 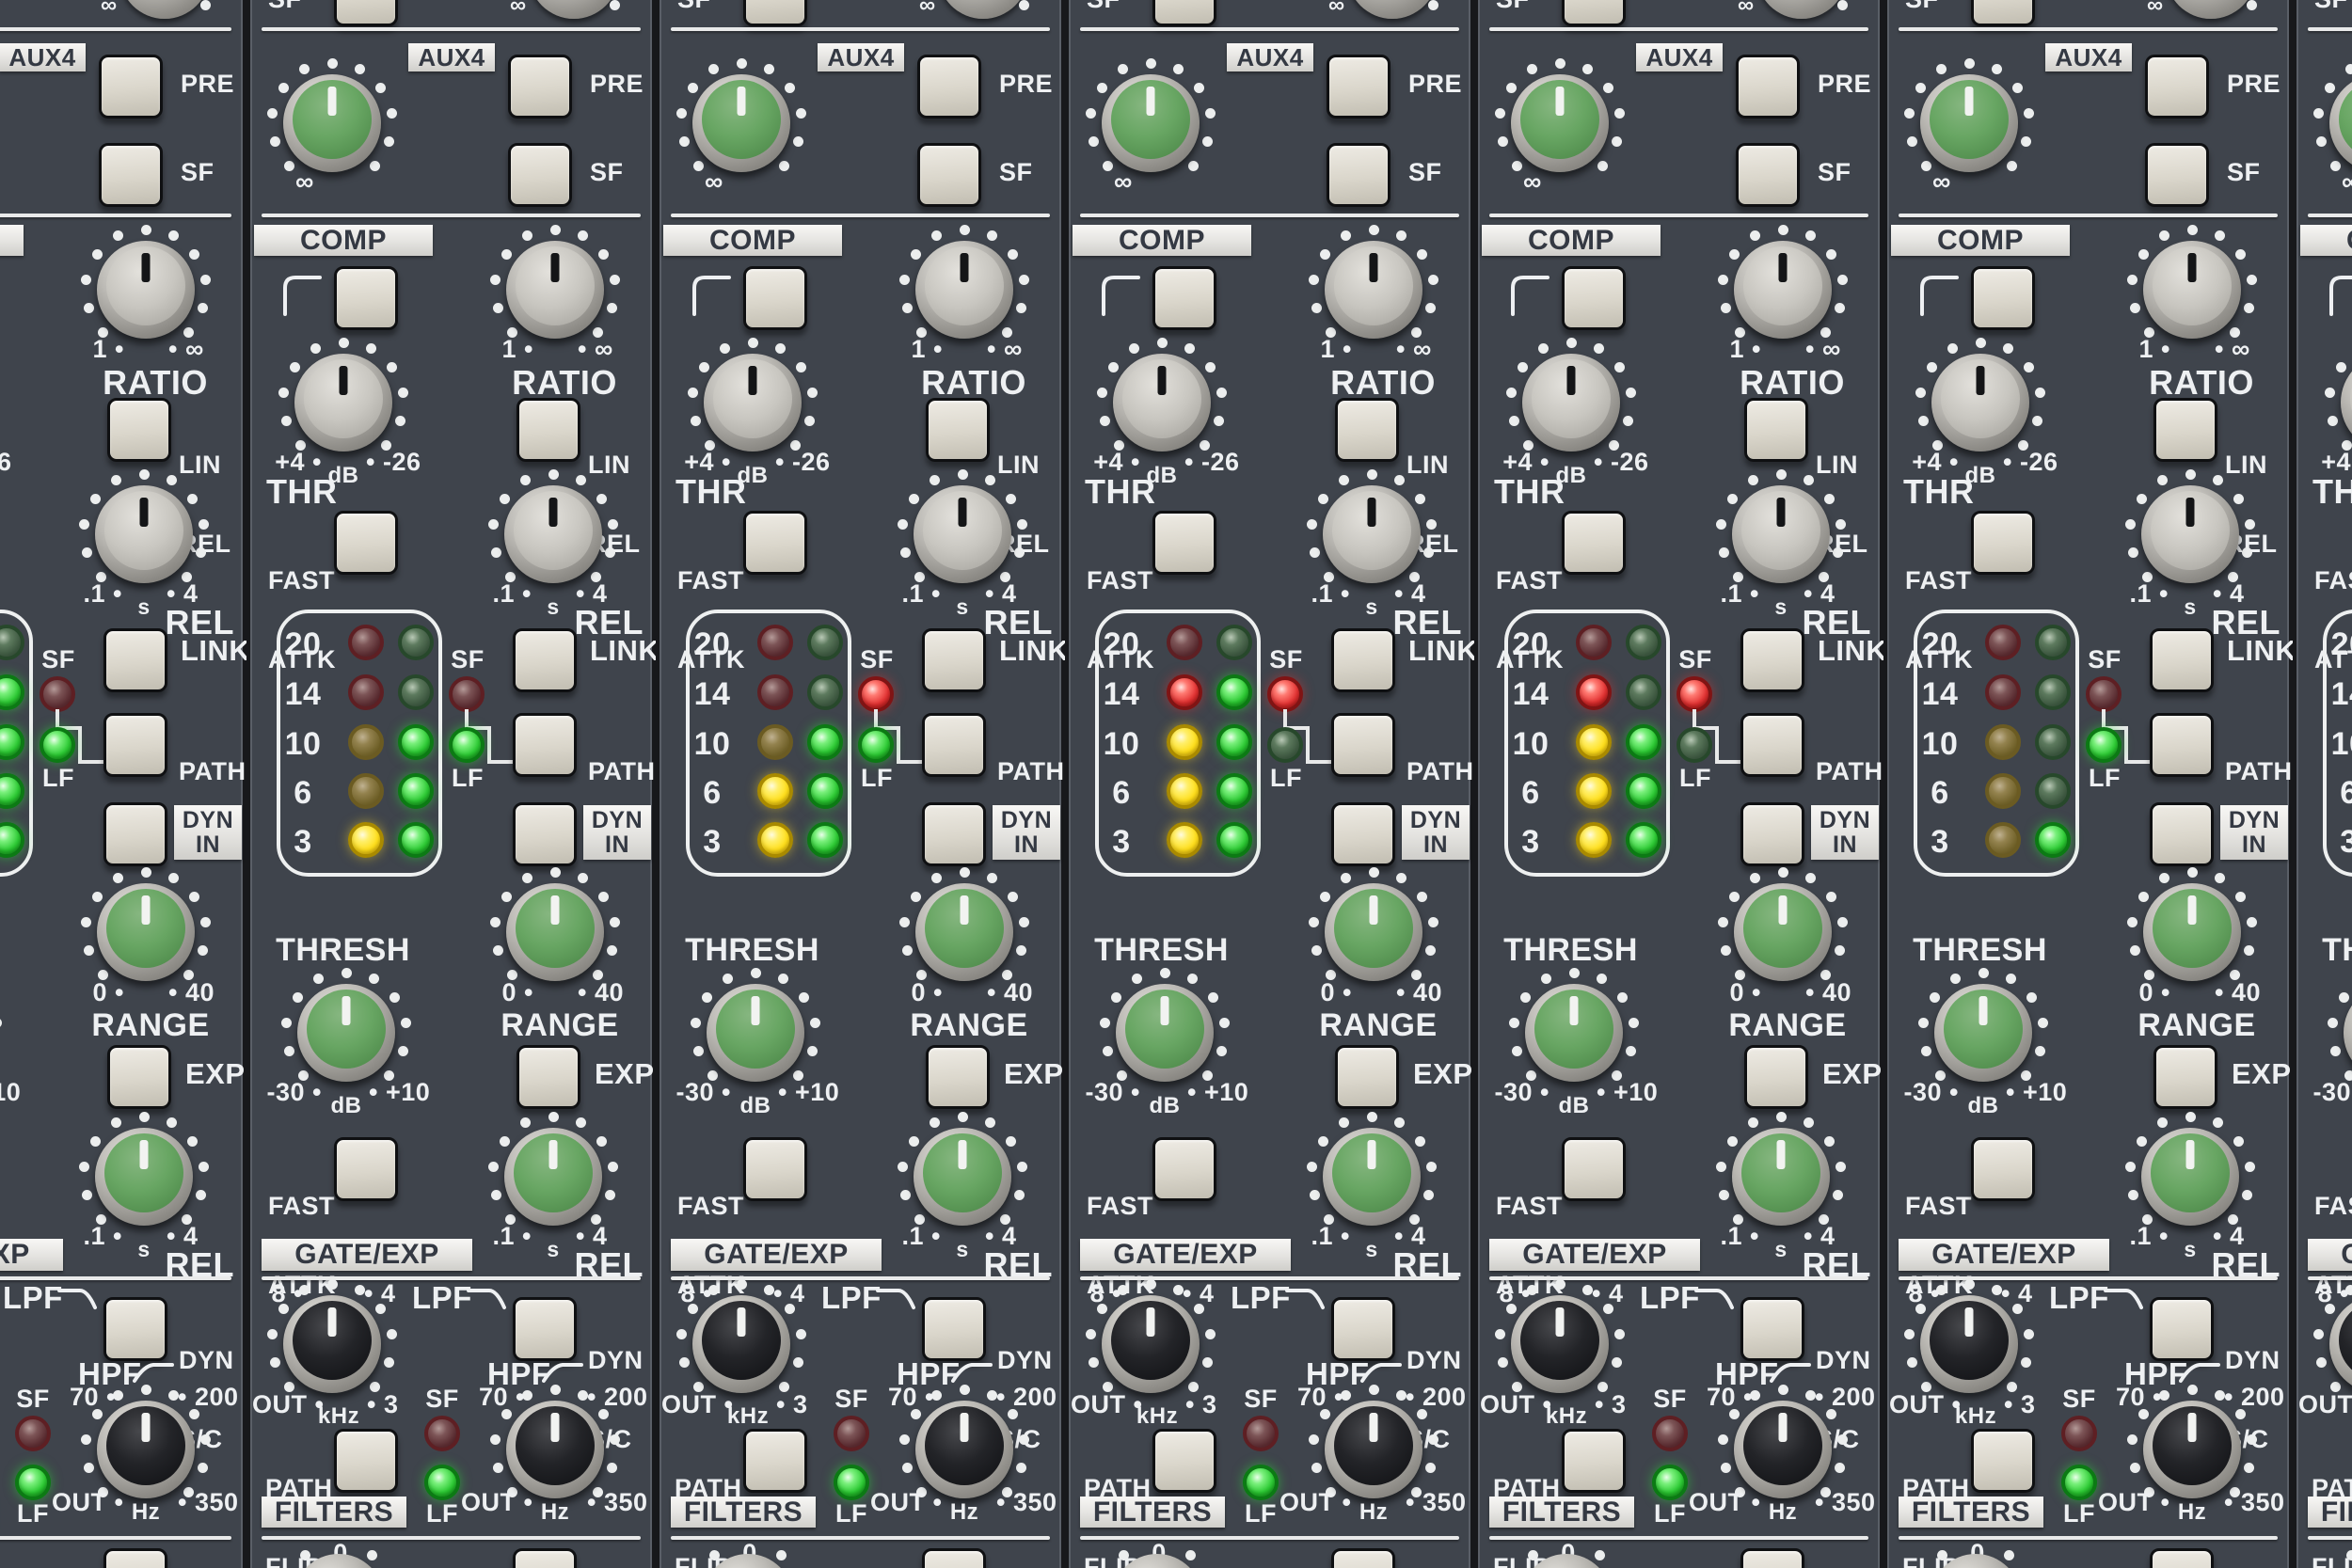 I want to click on aux4-infinity-label: ∞, so click(x=2347, y=181).